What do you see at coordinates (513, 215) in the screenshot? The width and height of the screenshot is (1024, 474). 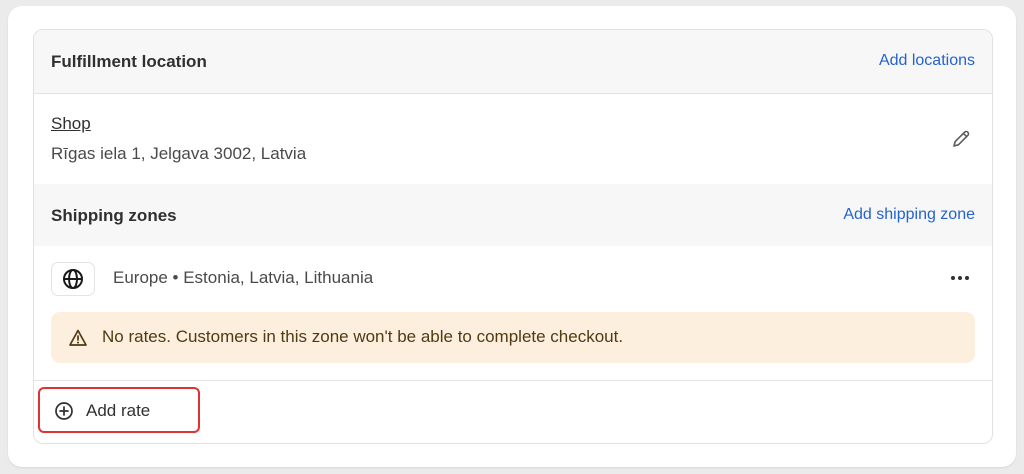 I see `shipping-zones-header: Shipping zones Add shipping zone` at bounding box center [513, 215].